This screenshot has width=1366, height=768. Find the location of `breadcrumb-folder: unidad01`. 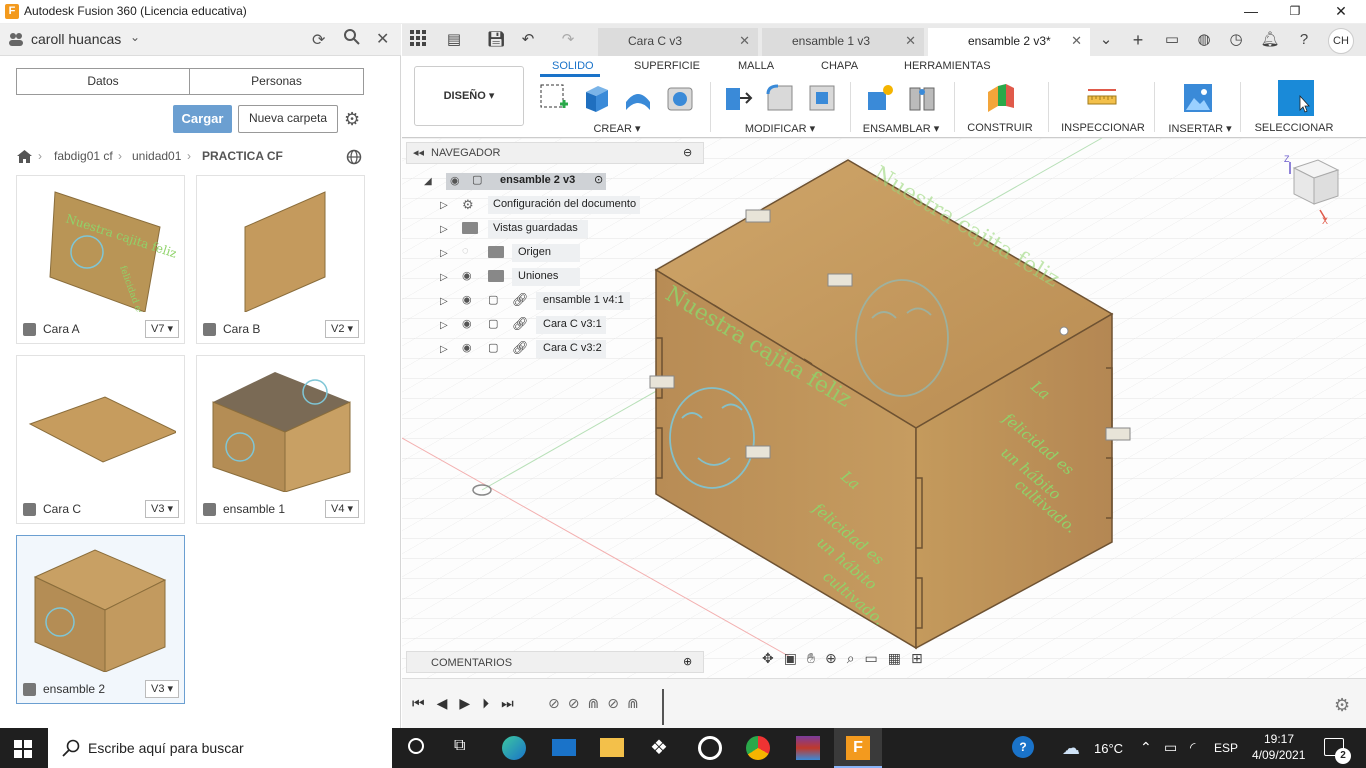

breadcrumb-folder: unidad01 is located at coordinates (156, 156).